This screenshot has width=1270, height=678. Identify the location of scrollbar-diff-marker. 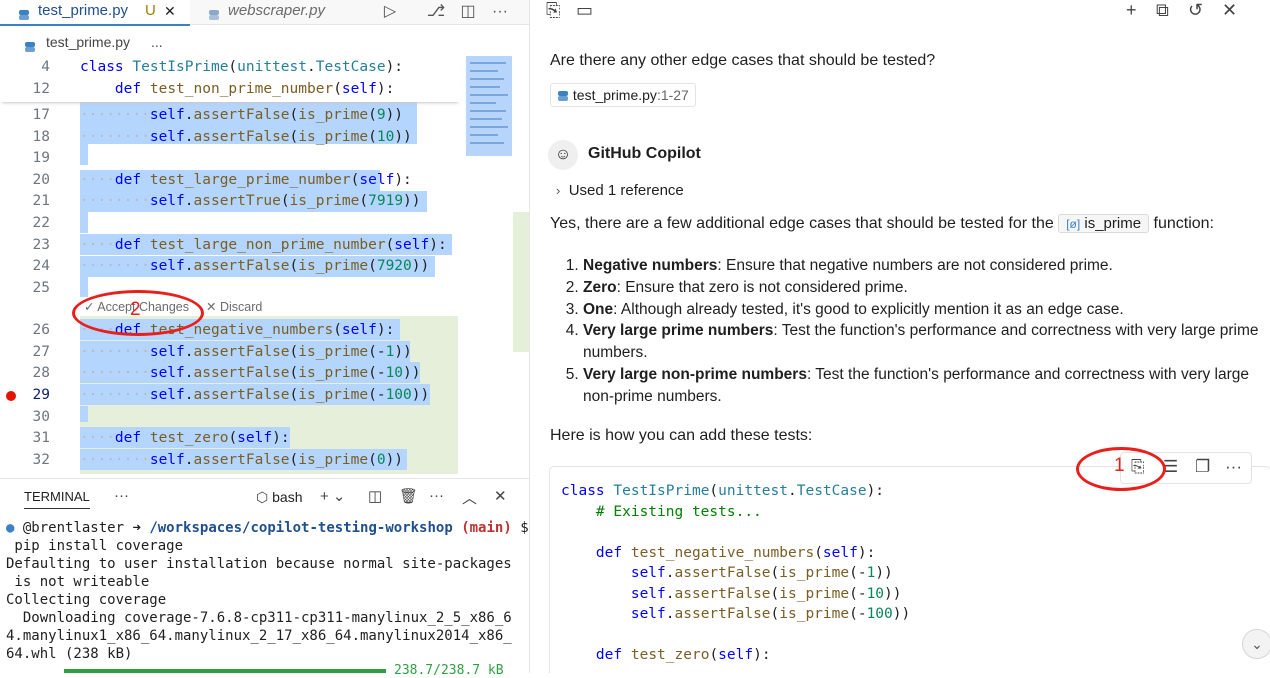
(521, 282).